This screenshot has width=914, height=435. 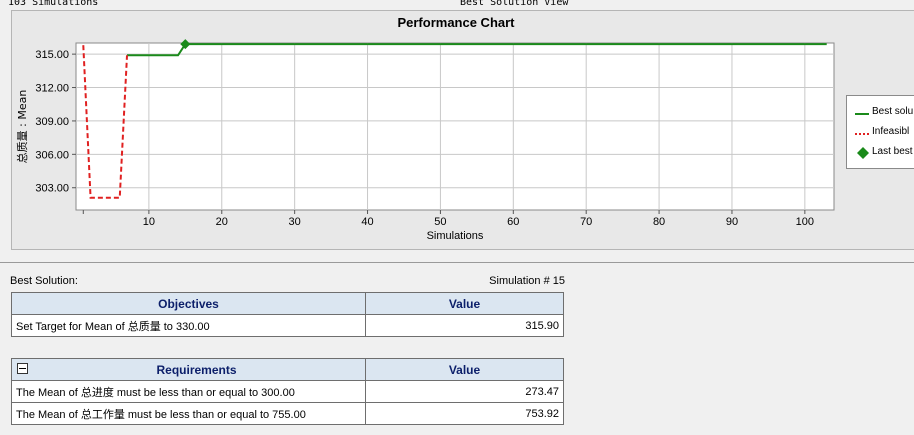 I want to click on simulations-count: 103 Simulations, so click(x=53, y=4).